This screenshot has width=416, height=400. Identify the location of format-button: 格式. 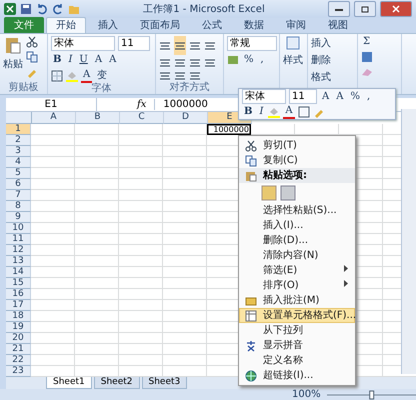
(321, 77).